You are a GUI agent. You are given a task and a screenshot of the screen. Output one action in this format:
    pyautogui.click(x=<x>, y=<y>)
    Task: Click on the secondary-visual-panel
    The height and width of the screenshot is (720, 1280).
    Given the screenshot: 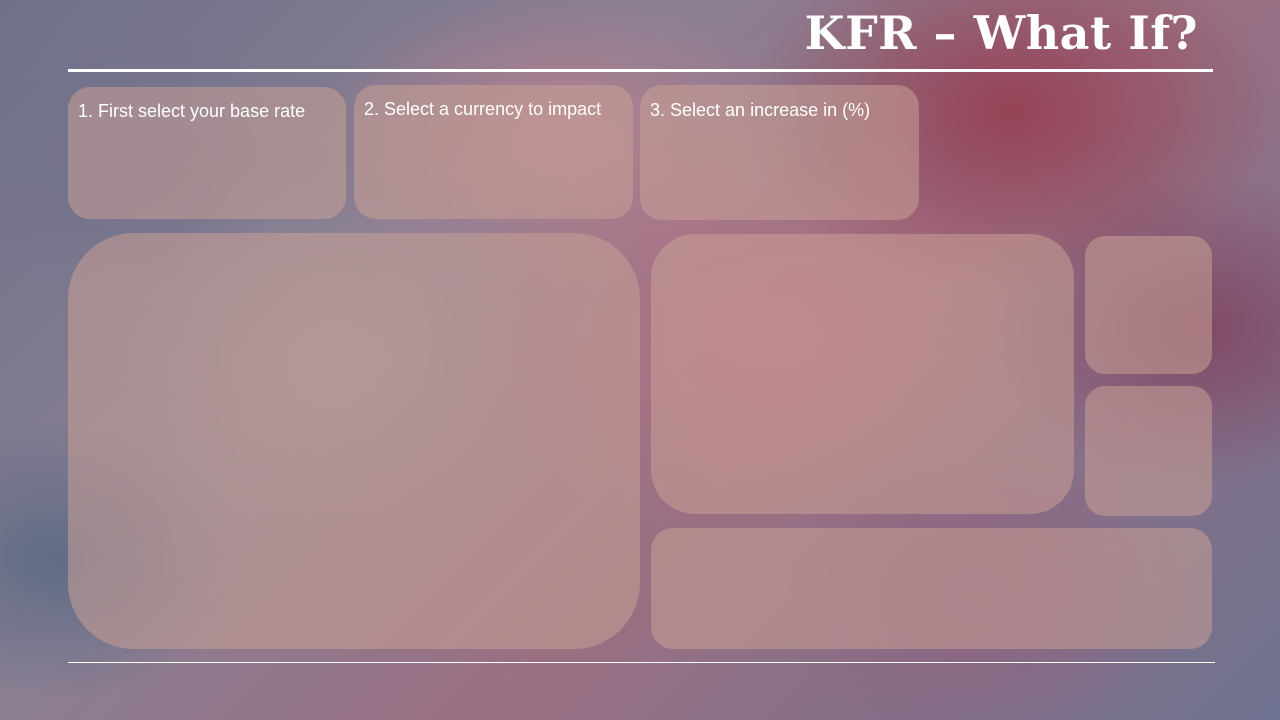 What is the action you would take?
    pyautogui.click(x=862, y=374)
    